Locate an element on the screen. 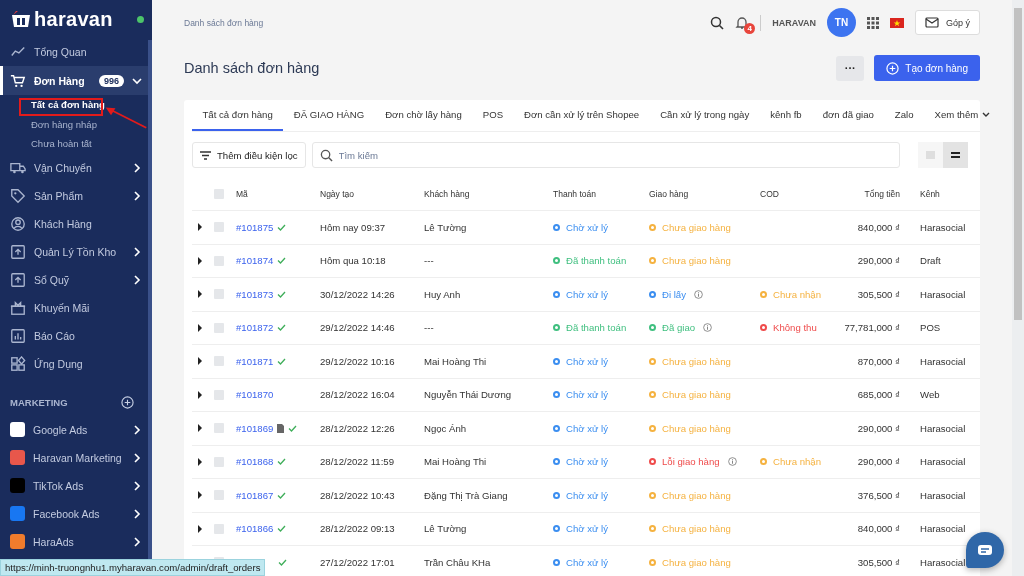 The width and height of the screenshot is (1024, 576). bell-icon is located at coordinates (742, 22).